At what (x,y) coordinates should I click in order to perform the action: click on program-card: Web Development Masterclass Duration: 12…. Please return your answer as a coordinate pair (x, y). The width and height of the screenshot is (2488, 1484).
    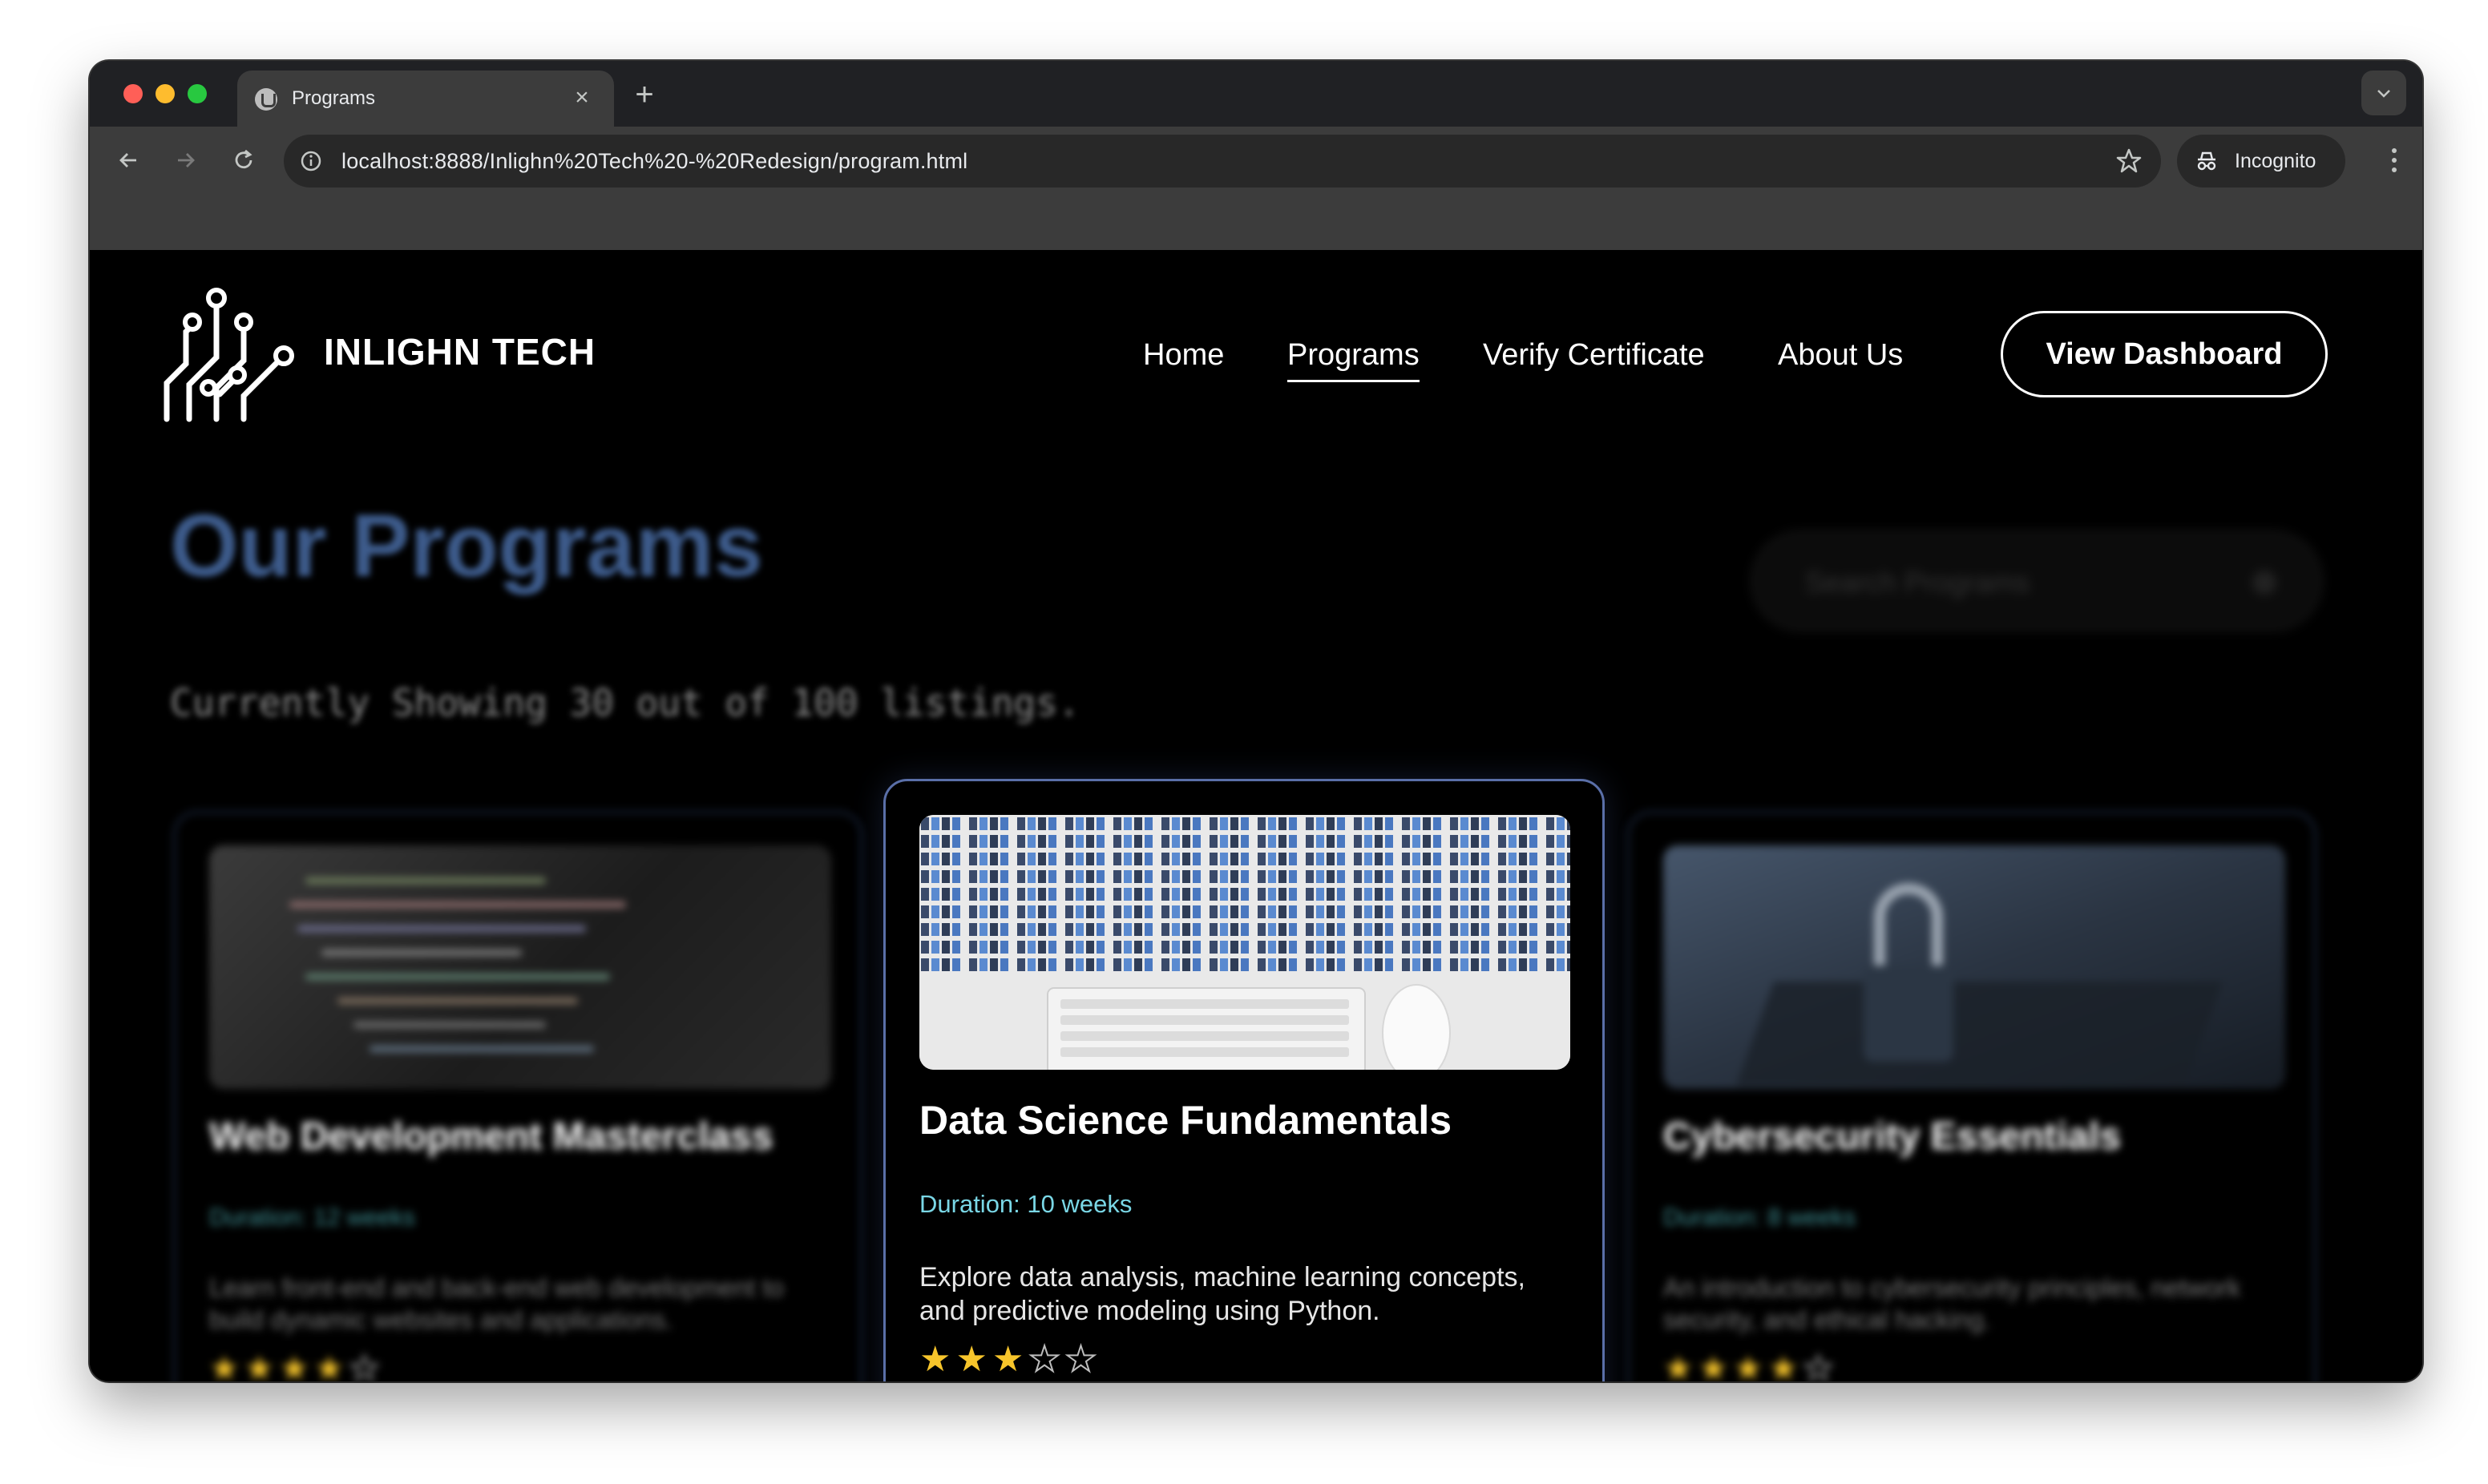
    Looking at the image, I should click on (517, 1096).